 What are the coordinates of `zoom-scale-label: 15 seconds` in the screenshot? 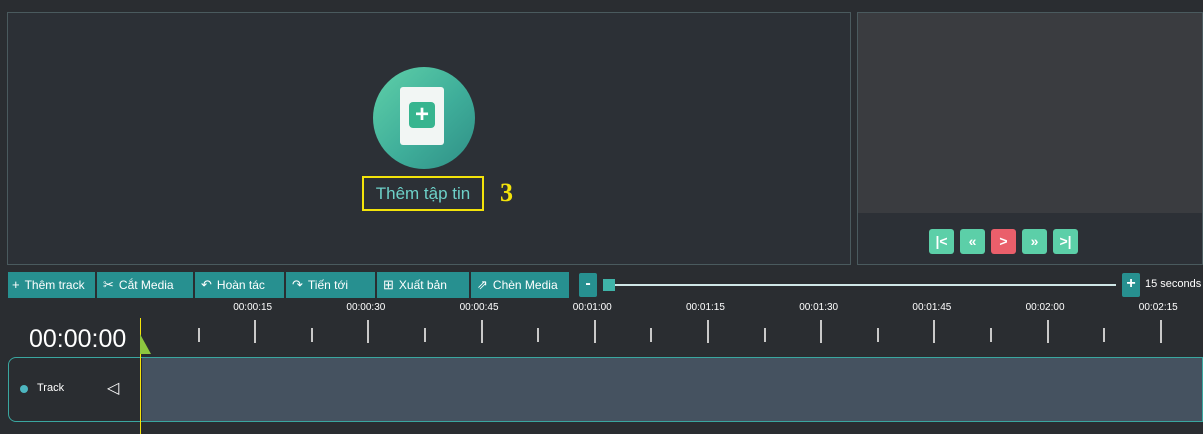 It's located at (1173, 284).